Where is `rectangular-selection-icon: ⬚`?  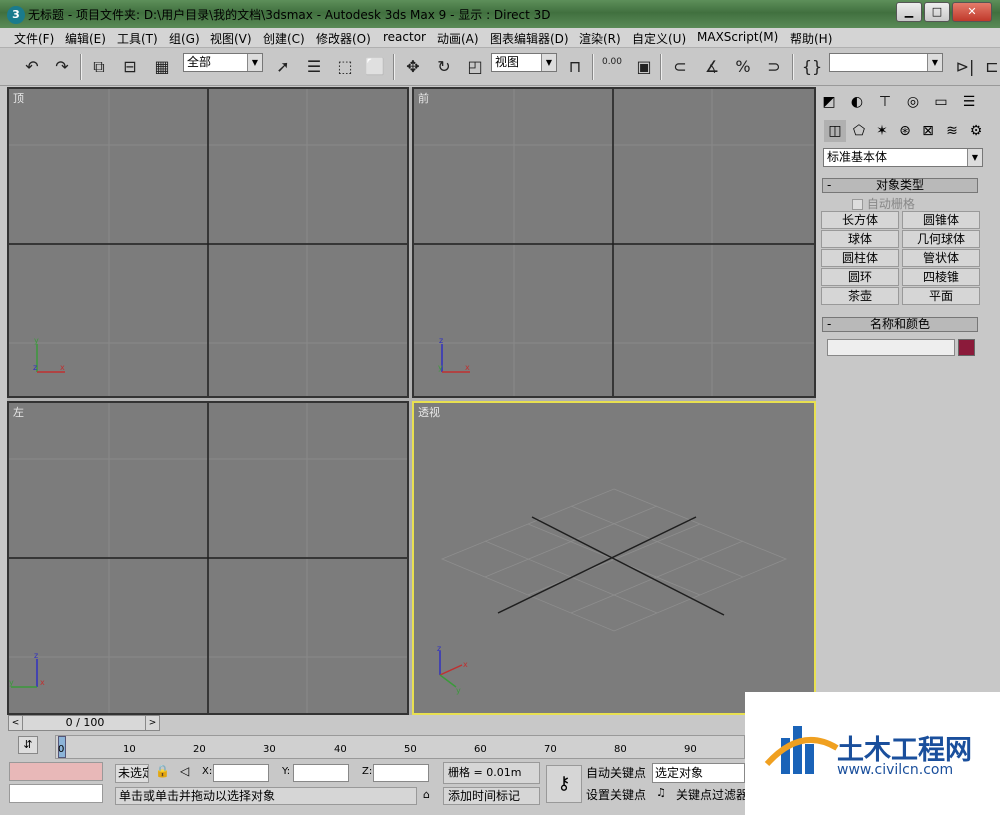 rectangular-selection-icon: ⬚ is located at coordinates (345, 67).